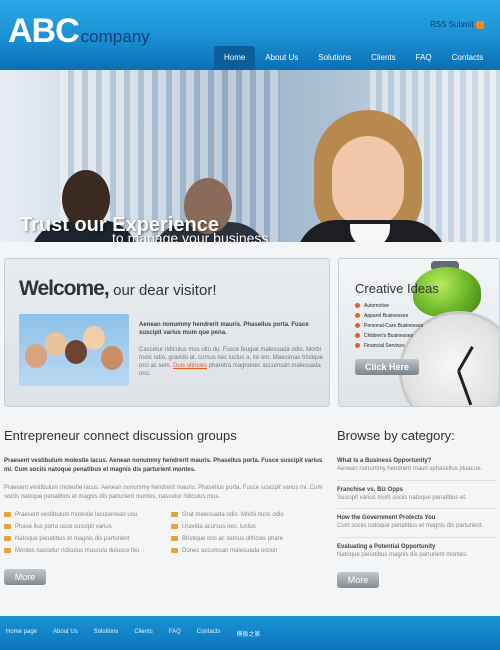 The height and width of the screenshot is (650, 500). I want to click on creative-item: Children's Businesses, so click(389, 338).